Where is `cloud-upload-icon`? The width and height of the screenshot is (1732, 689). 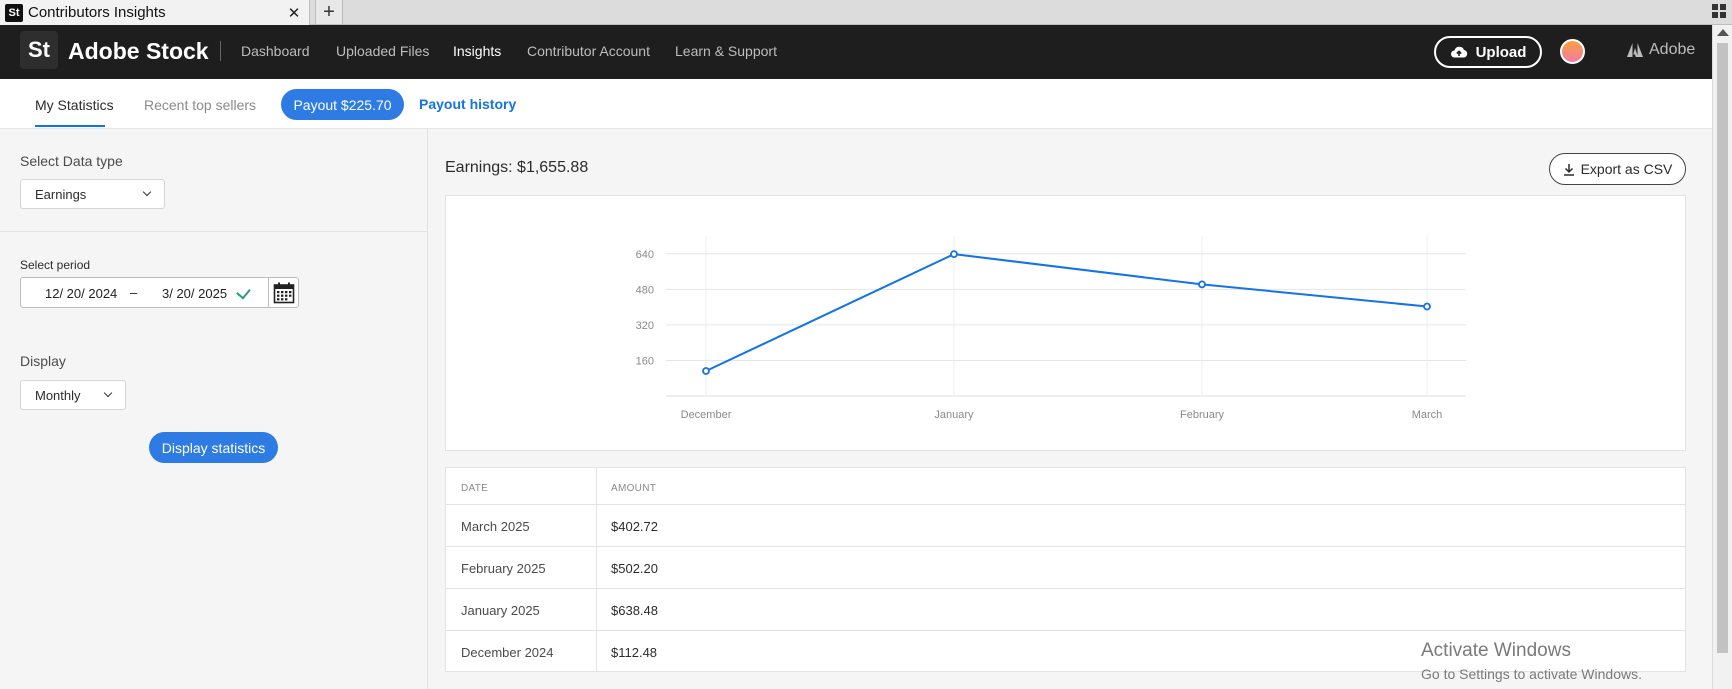
cloud-upload-icon is located at coordinates (1458, 52).